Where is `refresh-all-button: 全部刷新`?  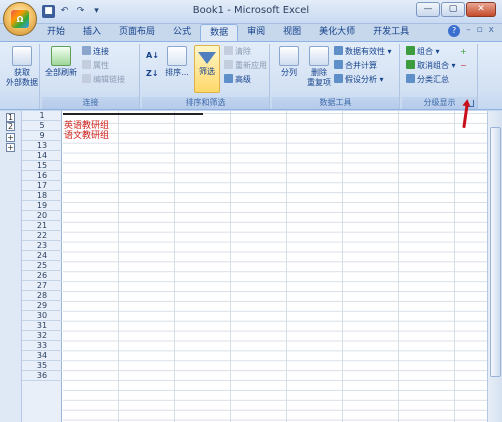
refresh-all-button: 全部刷新 is located at coordinates (61, 62).